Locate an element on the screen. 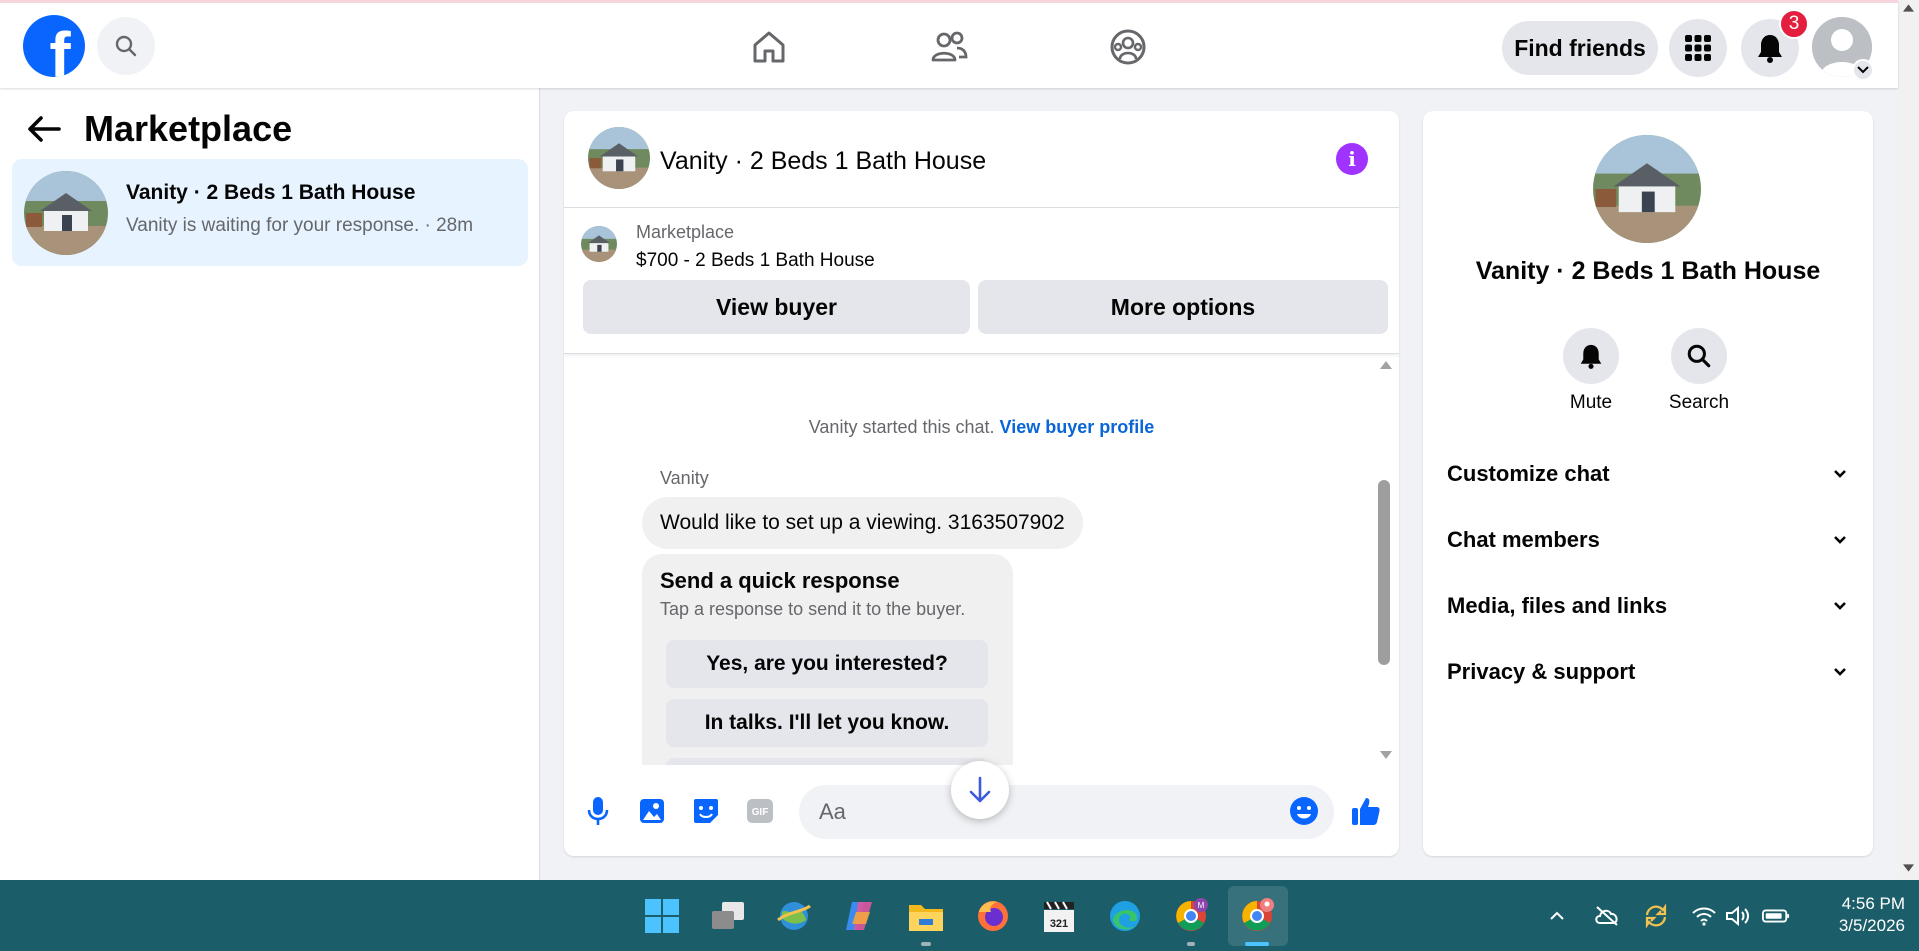 The height and width of the screenshot is (951, 1919). quick-response-option: Yes, are you interested? is located at coordinates (827, 664).